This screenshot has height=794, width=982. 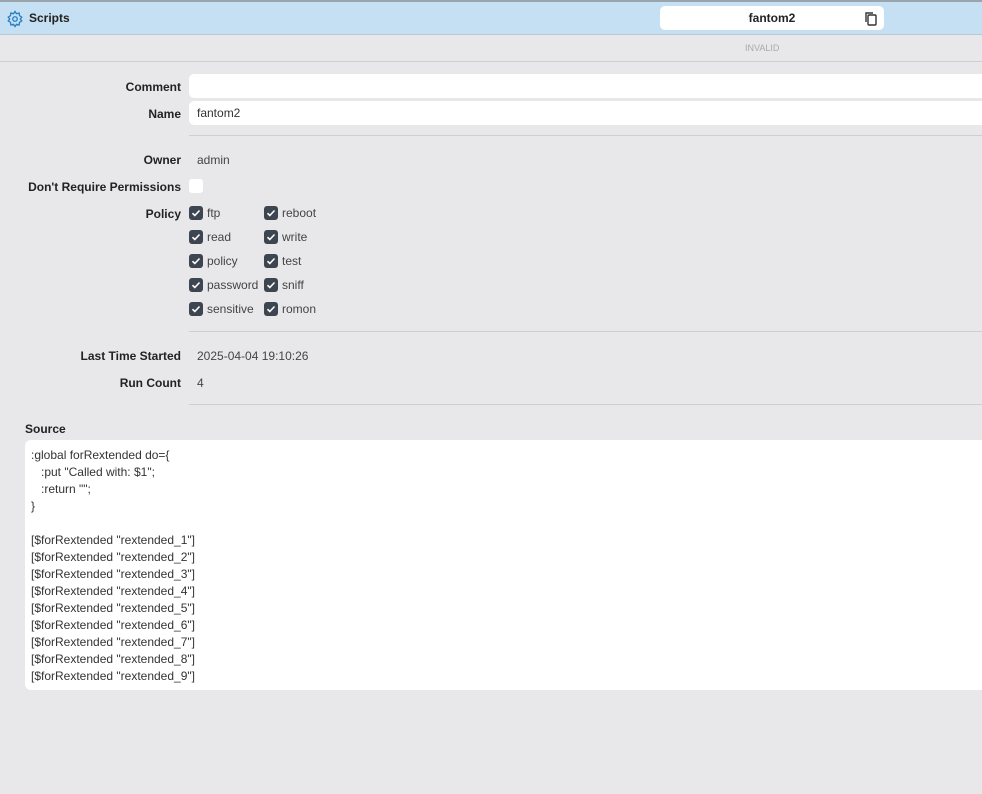 What do you see at coordinates (204, 213) in the screenshot?
I see `policy-checkbox-ftp: ftp` at bounding box center [204, 213].